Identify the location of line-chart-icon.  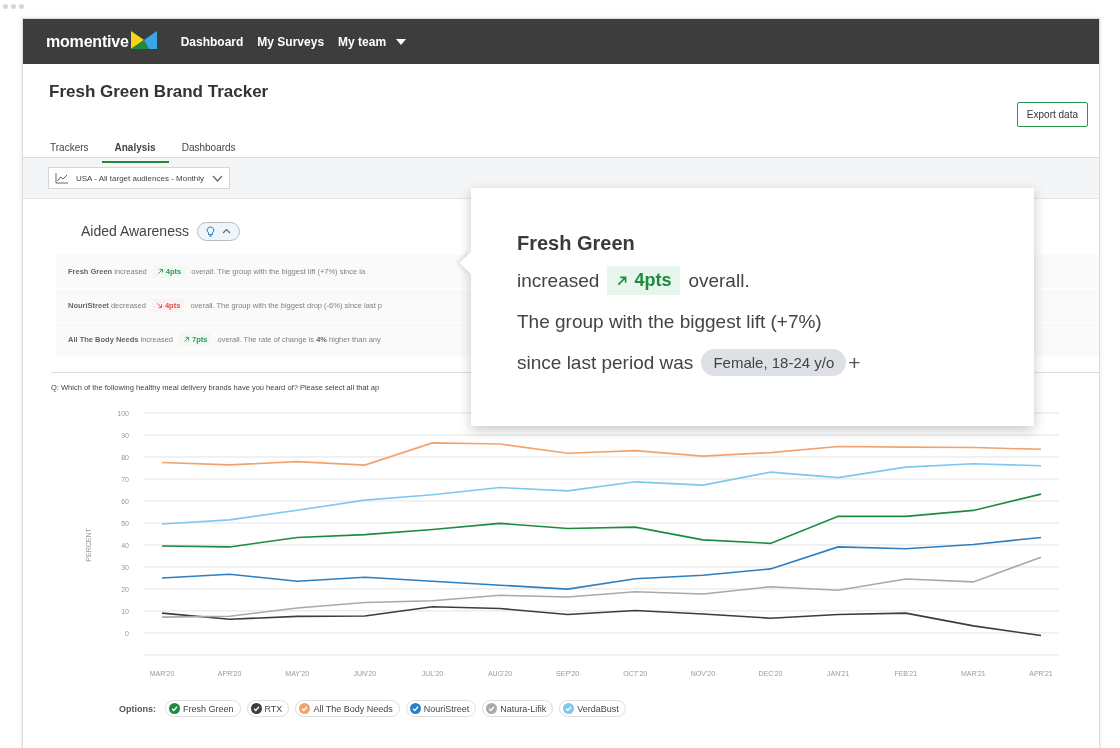
(61, 178).